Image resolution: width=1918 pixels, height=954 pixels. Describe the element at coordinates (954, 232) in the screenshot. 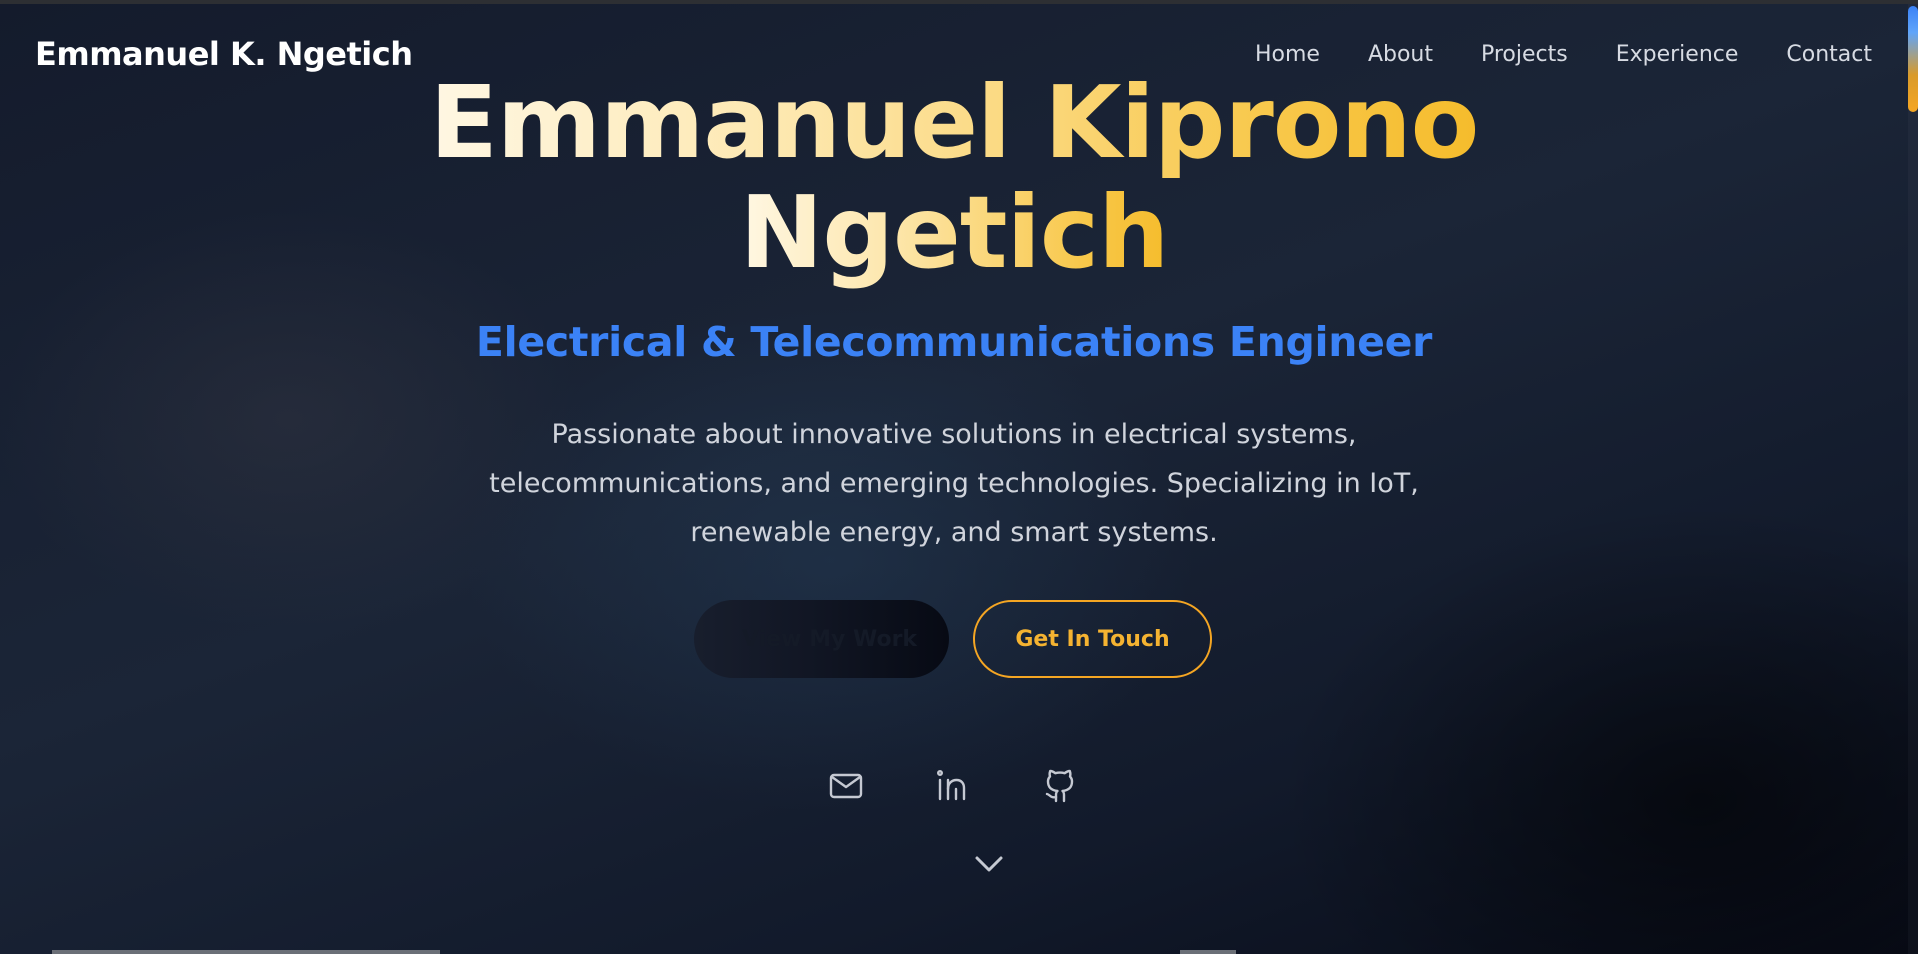

I see `hero-title-line-2: Ngetich` at that location.